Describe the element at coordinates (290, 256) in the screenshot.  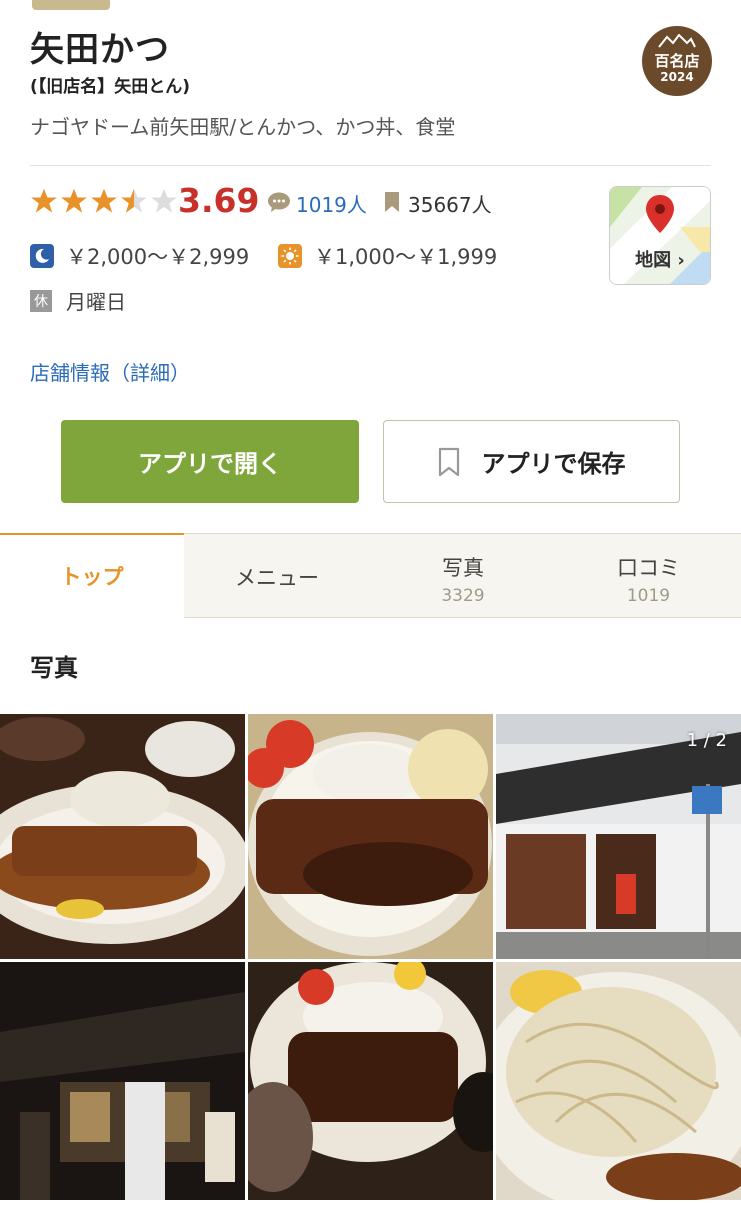
I see `sun-icon` at that location.